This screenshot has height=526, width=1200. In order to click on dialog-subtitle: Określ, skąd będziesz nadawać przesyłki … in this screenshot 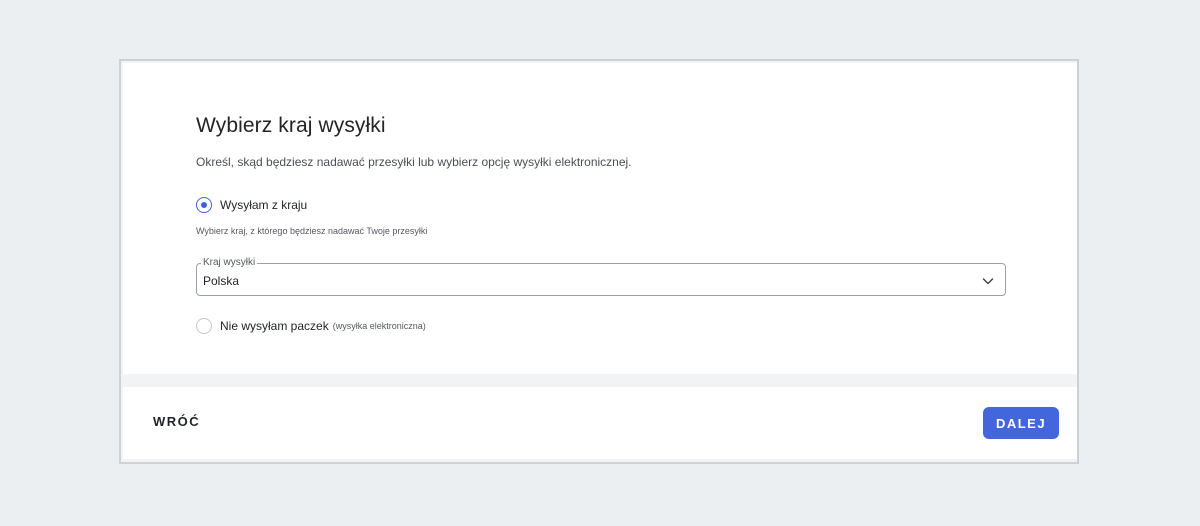, I will do `click(414, 162)`.